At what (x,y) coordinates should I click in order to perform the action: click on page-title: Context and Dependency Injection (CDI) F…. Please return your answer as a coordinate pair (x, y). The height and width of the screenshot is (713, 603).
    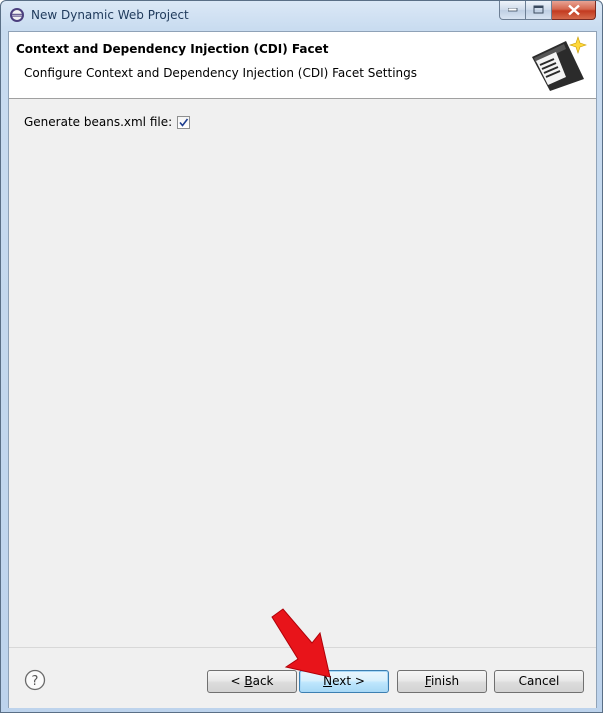
    Looking at the image, I should click on (172, 49).